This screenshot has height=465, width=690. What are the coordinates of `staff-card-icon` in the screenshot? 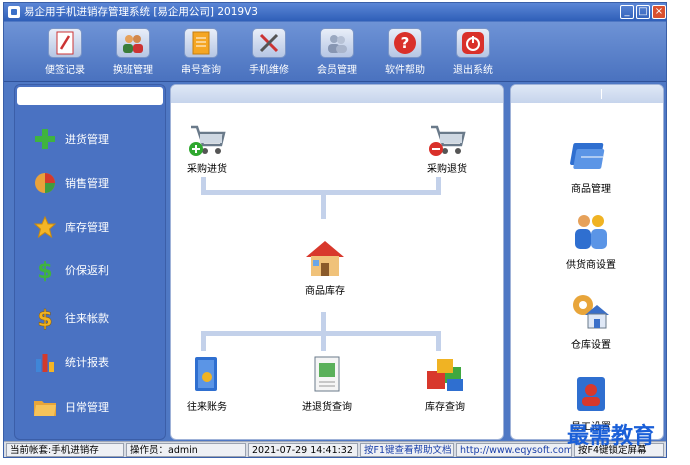 It's located at (591, 394).